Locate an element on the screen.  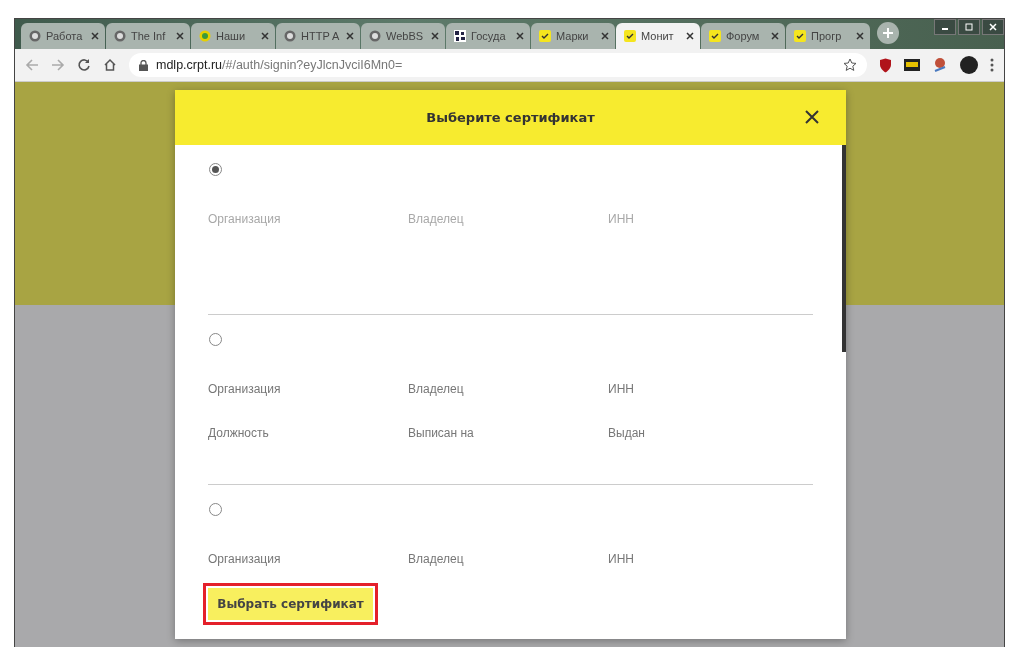
lock-icon is located at coordinates (143, 65).